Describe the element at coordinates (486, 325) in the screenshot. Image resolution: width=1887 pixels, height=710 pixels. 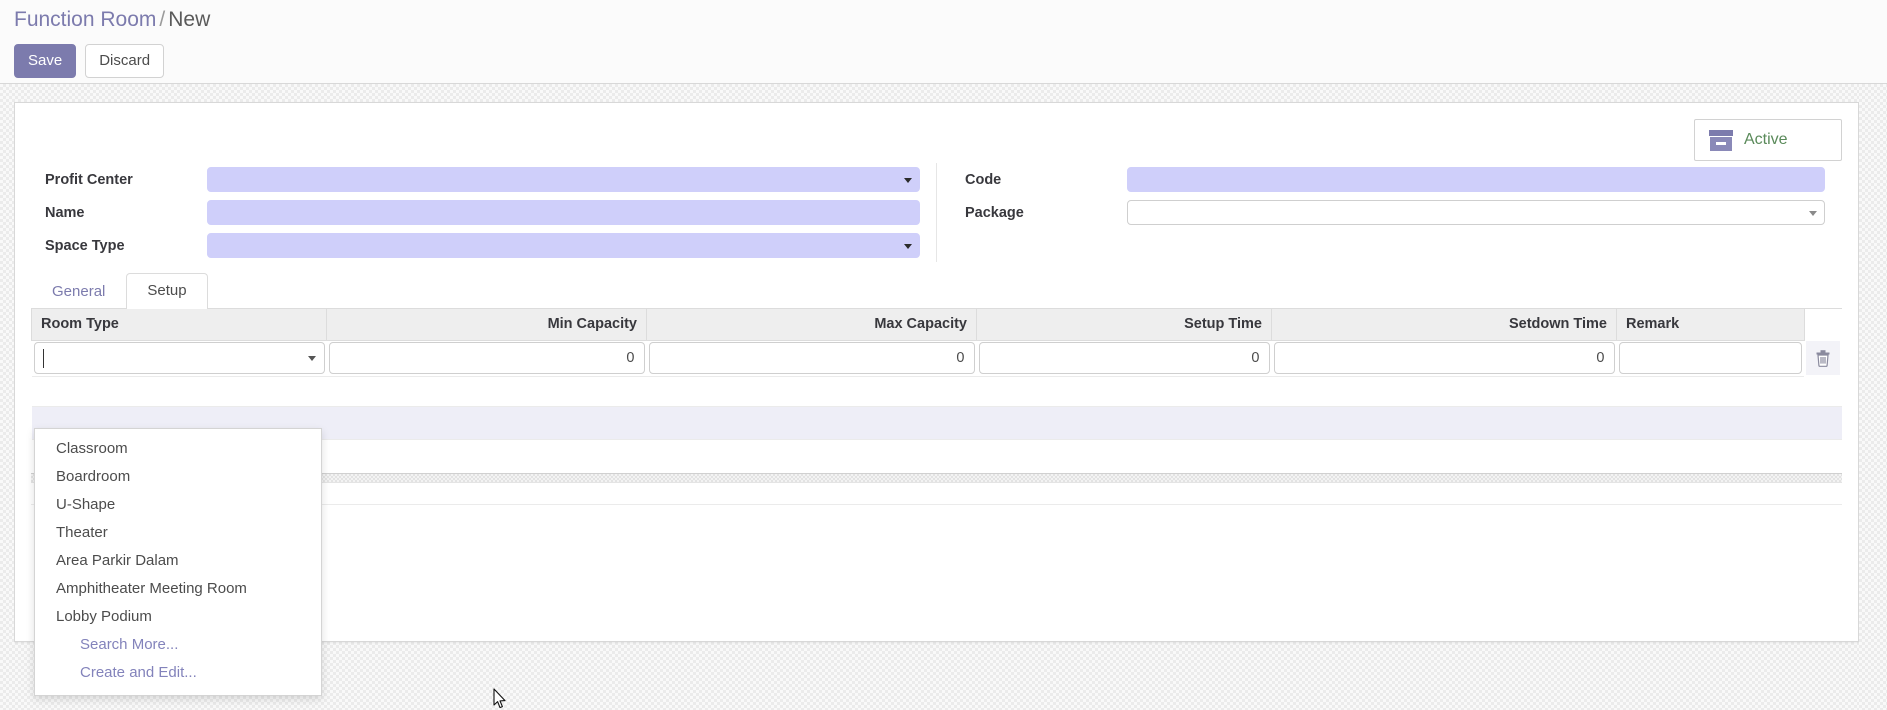
I see `column-header-min-capacity: Min Capacity` at that location.